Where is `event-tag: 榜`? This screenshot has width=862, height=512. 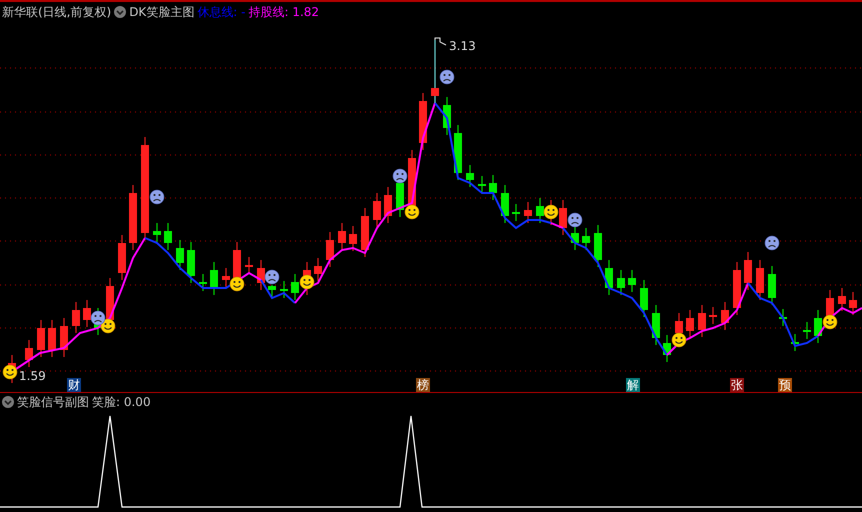 event-tag: 榜 is located at coordinates (423, 385).